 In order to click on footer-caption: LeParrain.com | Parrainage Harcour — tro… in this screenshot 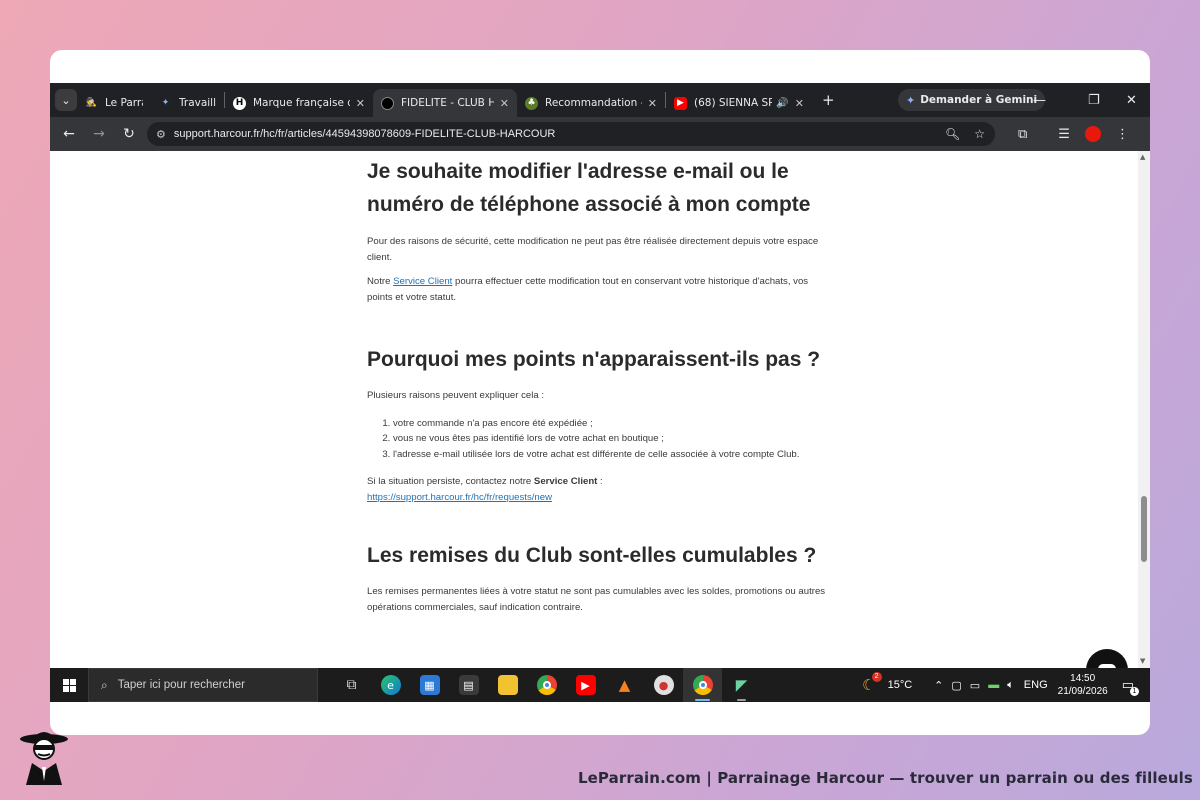, I will do `click(885, 778)`.